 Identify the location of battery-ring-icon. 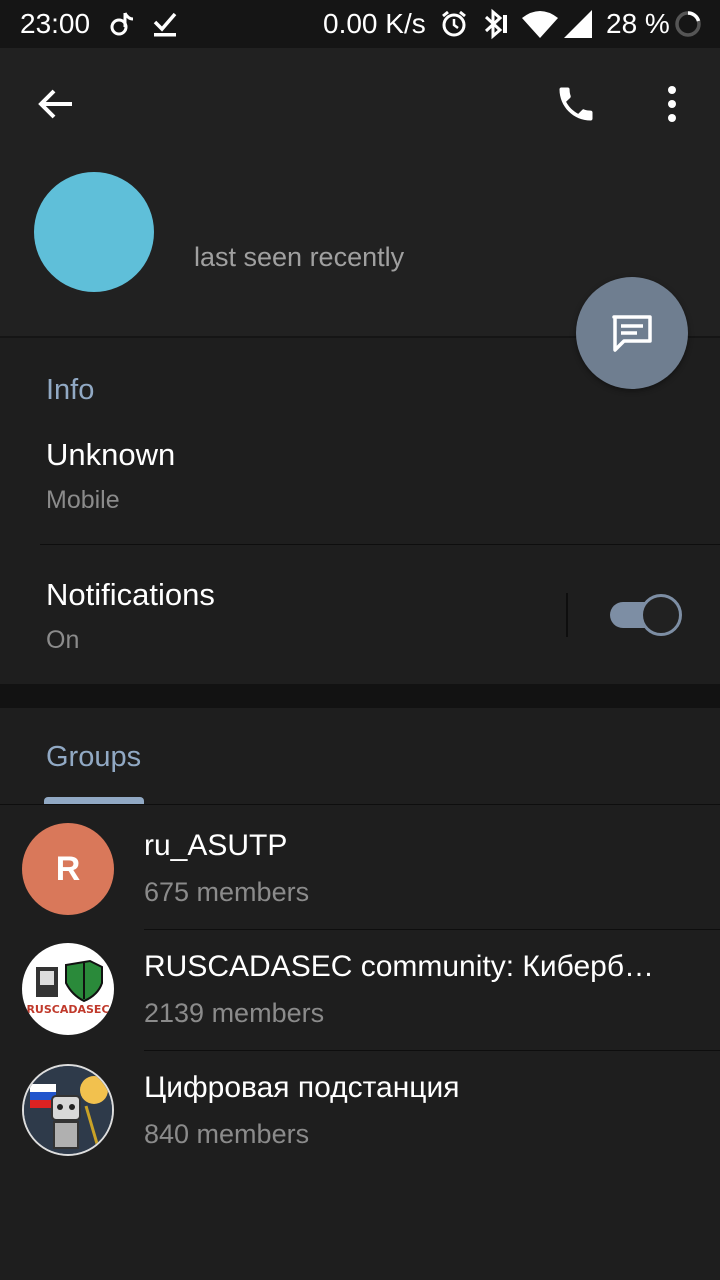
(688, 24).